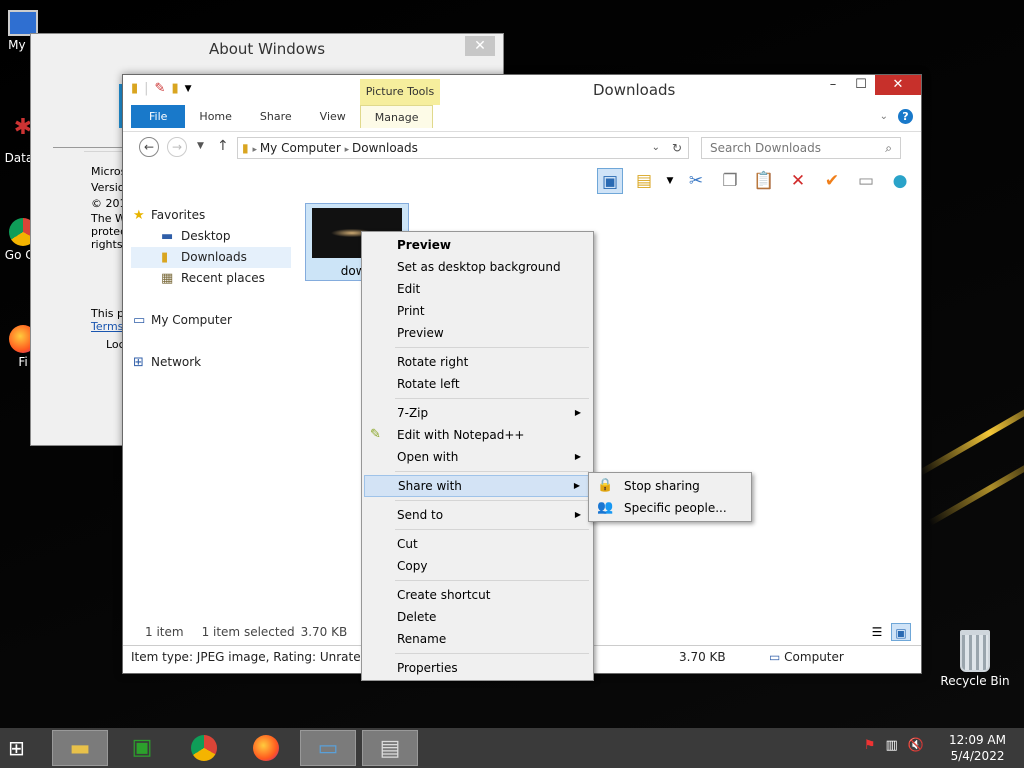 The width and height of the screenshot is (1024, 768). What do you see at coordinates (276, 116) in the screenshot?
I see `tab-share: Share` at bounding box center [276, 116].